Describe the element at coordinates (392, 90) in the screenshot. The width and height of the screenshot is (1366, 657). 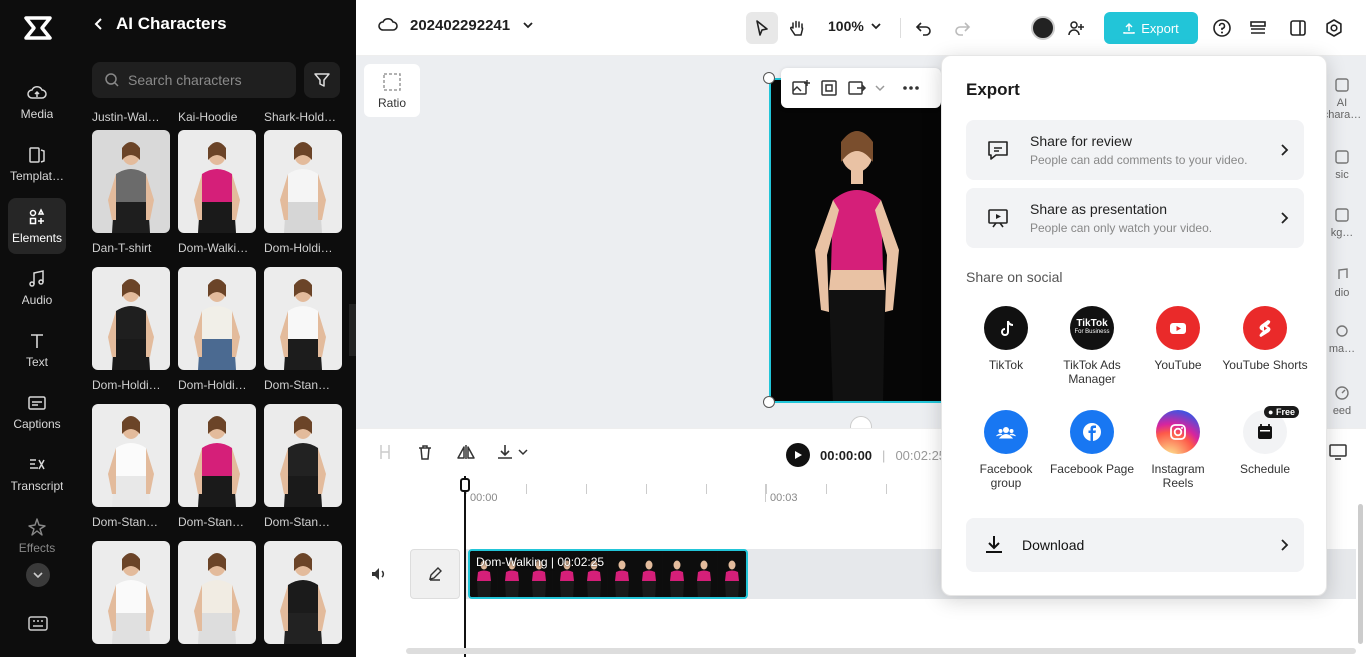
I see `ratio-button: Ratio` at that location.